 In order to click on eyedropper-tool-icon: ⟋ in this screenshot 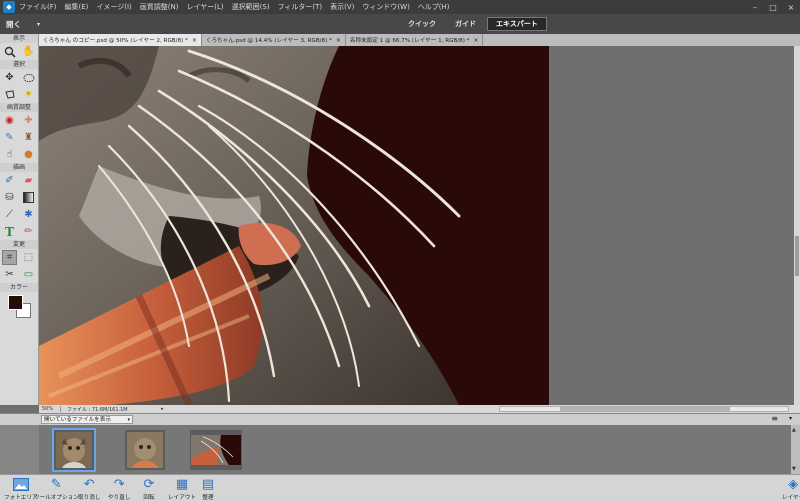, I will do `click(9, 214)`.